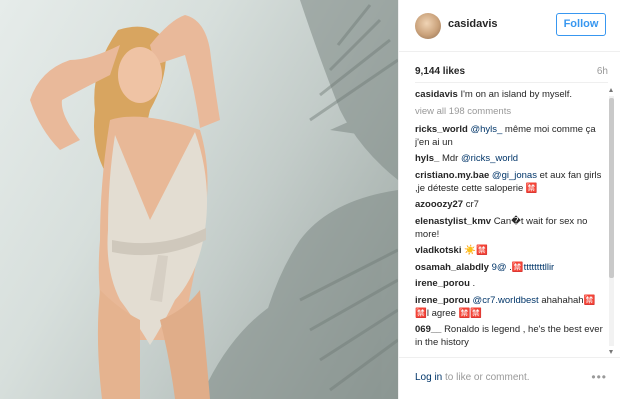  What do you see at coordinates (581, 24) in the screenshot?
I see `follow-button: Follow` at bounding box center [581, 24].